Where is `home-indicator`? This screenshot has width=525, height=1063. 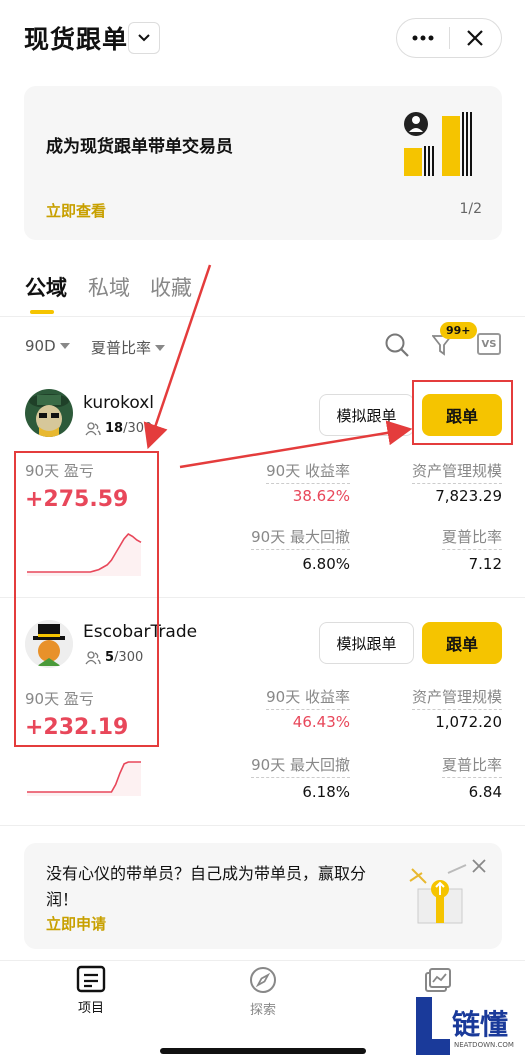
home-indicator is located at coordinates (263, 1051).